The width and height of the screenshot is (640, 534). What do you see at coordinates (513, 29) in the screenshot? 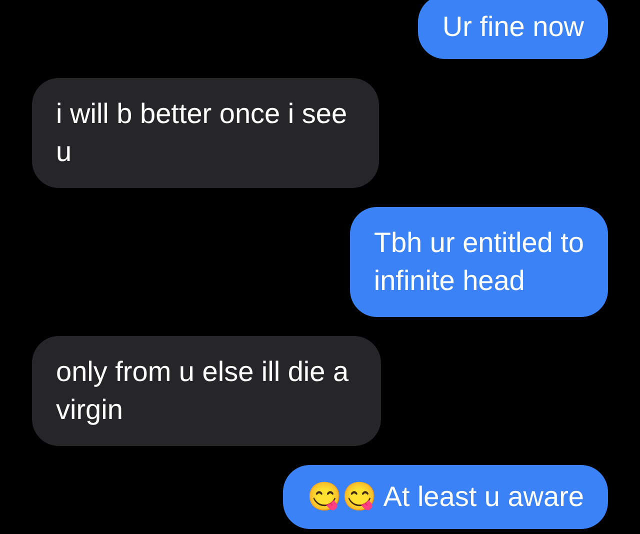
I see `sent-message-bubble: Ur fine now` at bounding box center [513, 29].